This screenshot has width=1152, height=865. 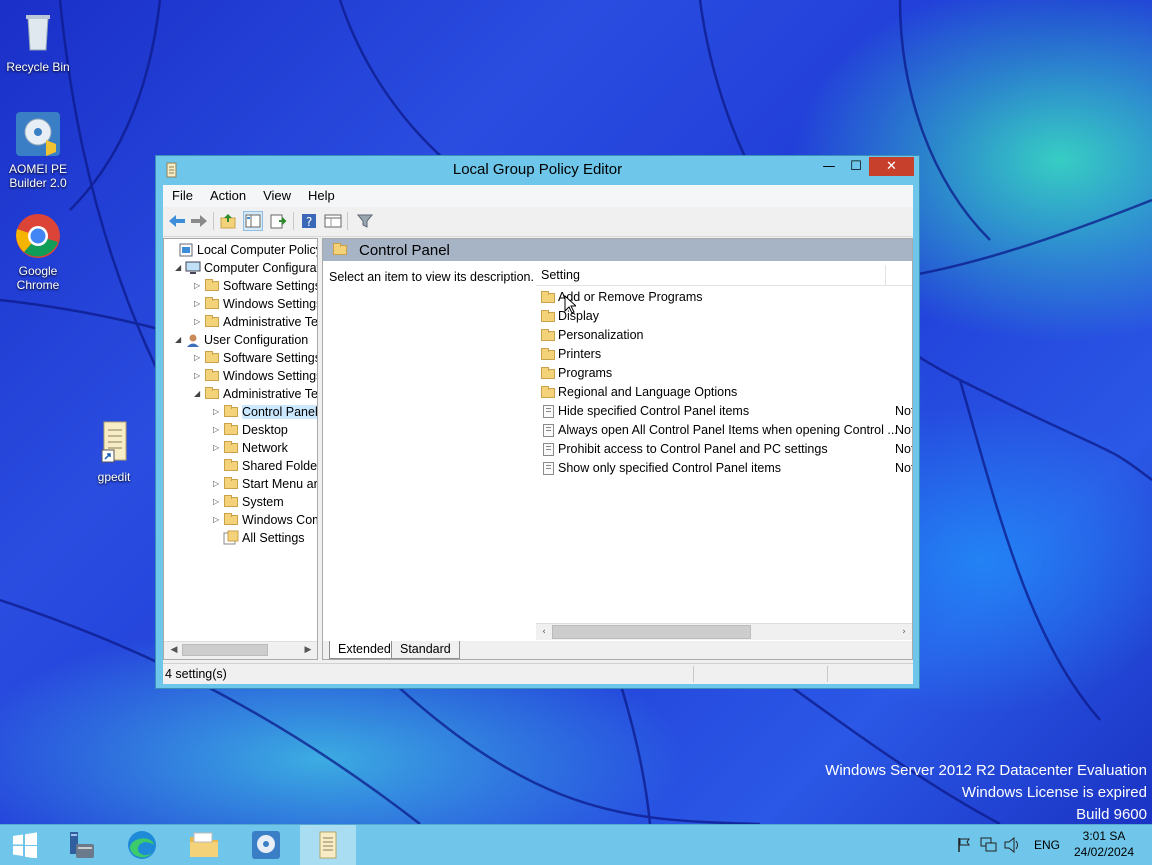 What do you see at coordinates (724, 335) in the screenshot?
I see `setting-row: Personalization` at bounding box center [724, 335].